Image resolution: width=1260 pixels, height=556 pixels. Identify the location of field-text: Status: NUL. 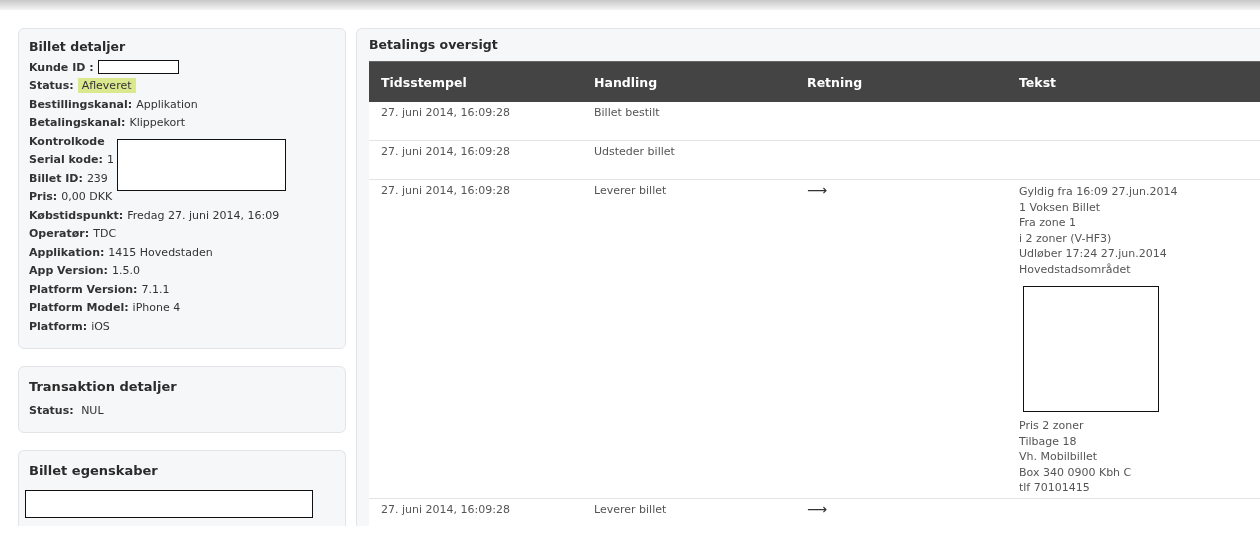
(66, 411).